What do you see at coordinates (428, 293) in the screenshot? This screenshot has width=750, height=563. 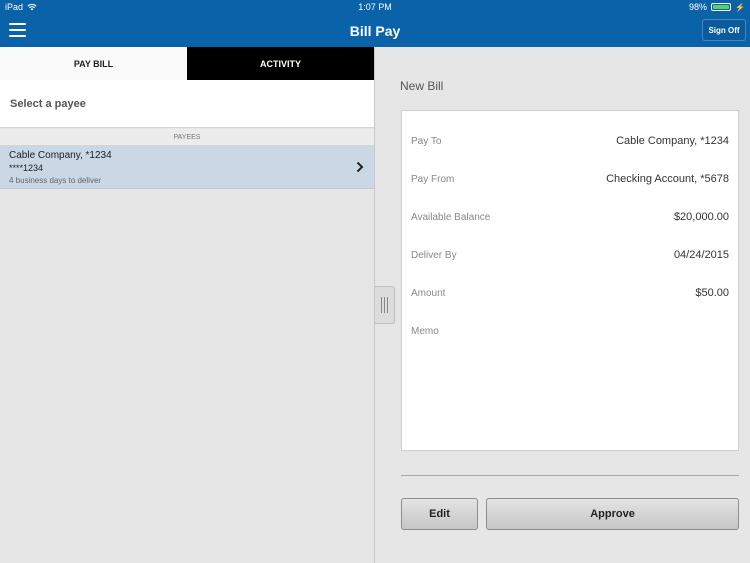 I see `row-label: Amount` at bounding box center [428, 293].